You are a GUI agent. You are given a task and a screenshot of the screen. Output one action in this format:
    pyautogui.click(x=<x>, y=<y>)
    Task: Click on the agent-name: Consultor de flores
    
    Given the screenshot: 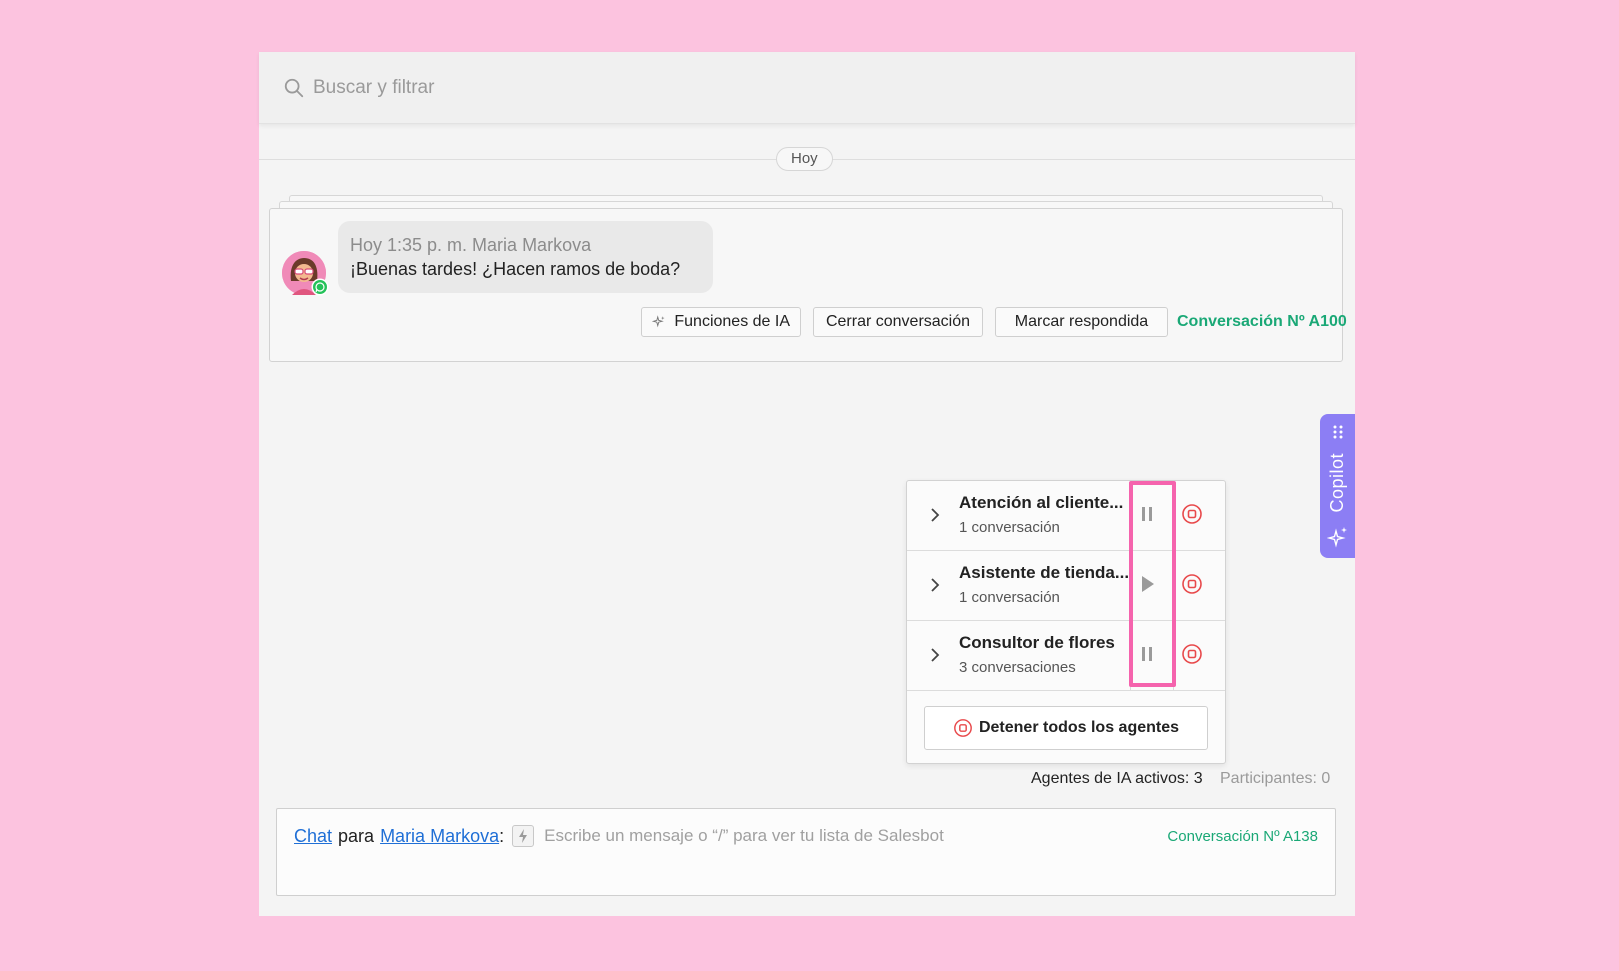 What is the action you would take?
    pyautogui.click(x=1037, y=642)
    